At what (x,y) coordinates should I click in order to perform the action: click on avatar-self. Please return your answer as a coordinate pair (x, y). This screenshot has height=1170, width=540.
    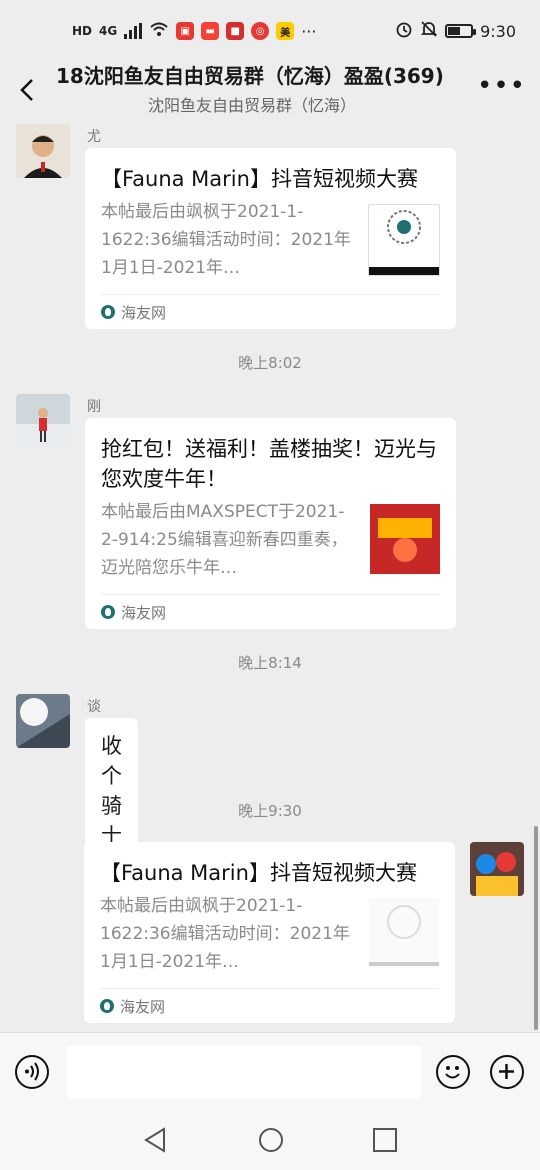
    Looking at the image, I should click on (497, 869).